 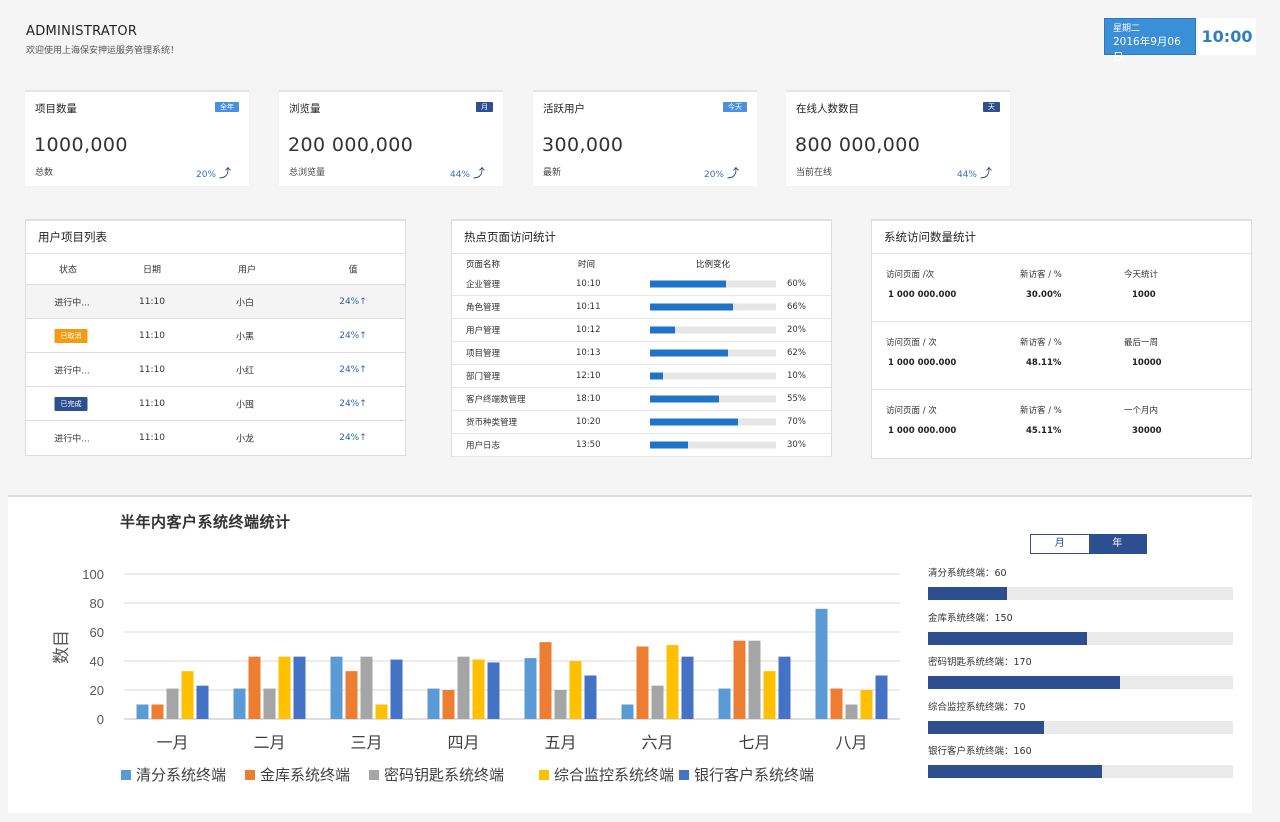 I want to click on stat-label: 访问页面 /次, so click(x=910, y=275).